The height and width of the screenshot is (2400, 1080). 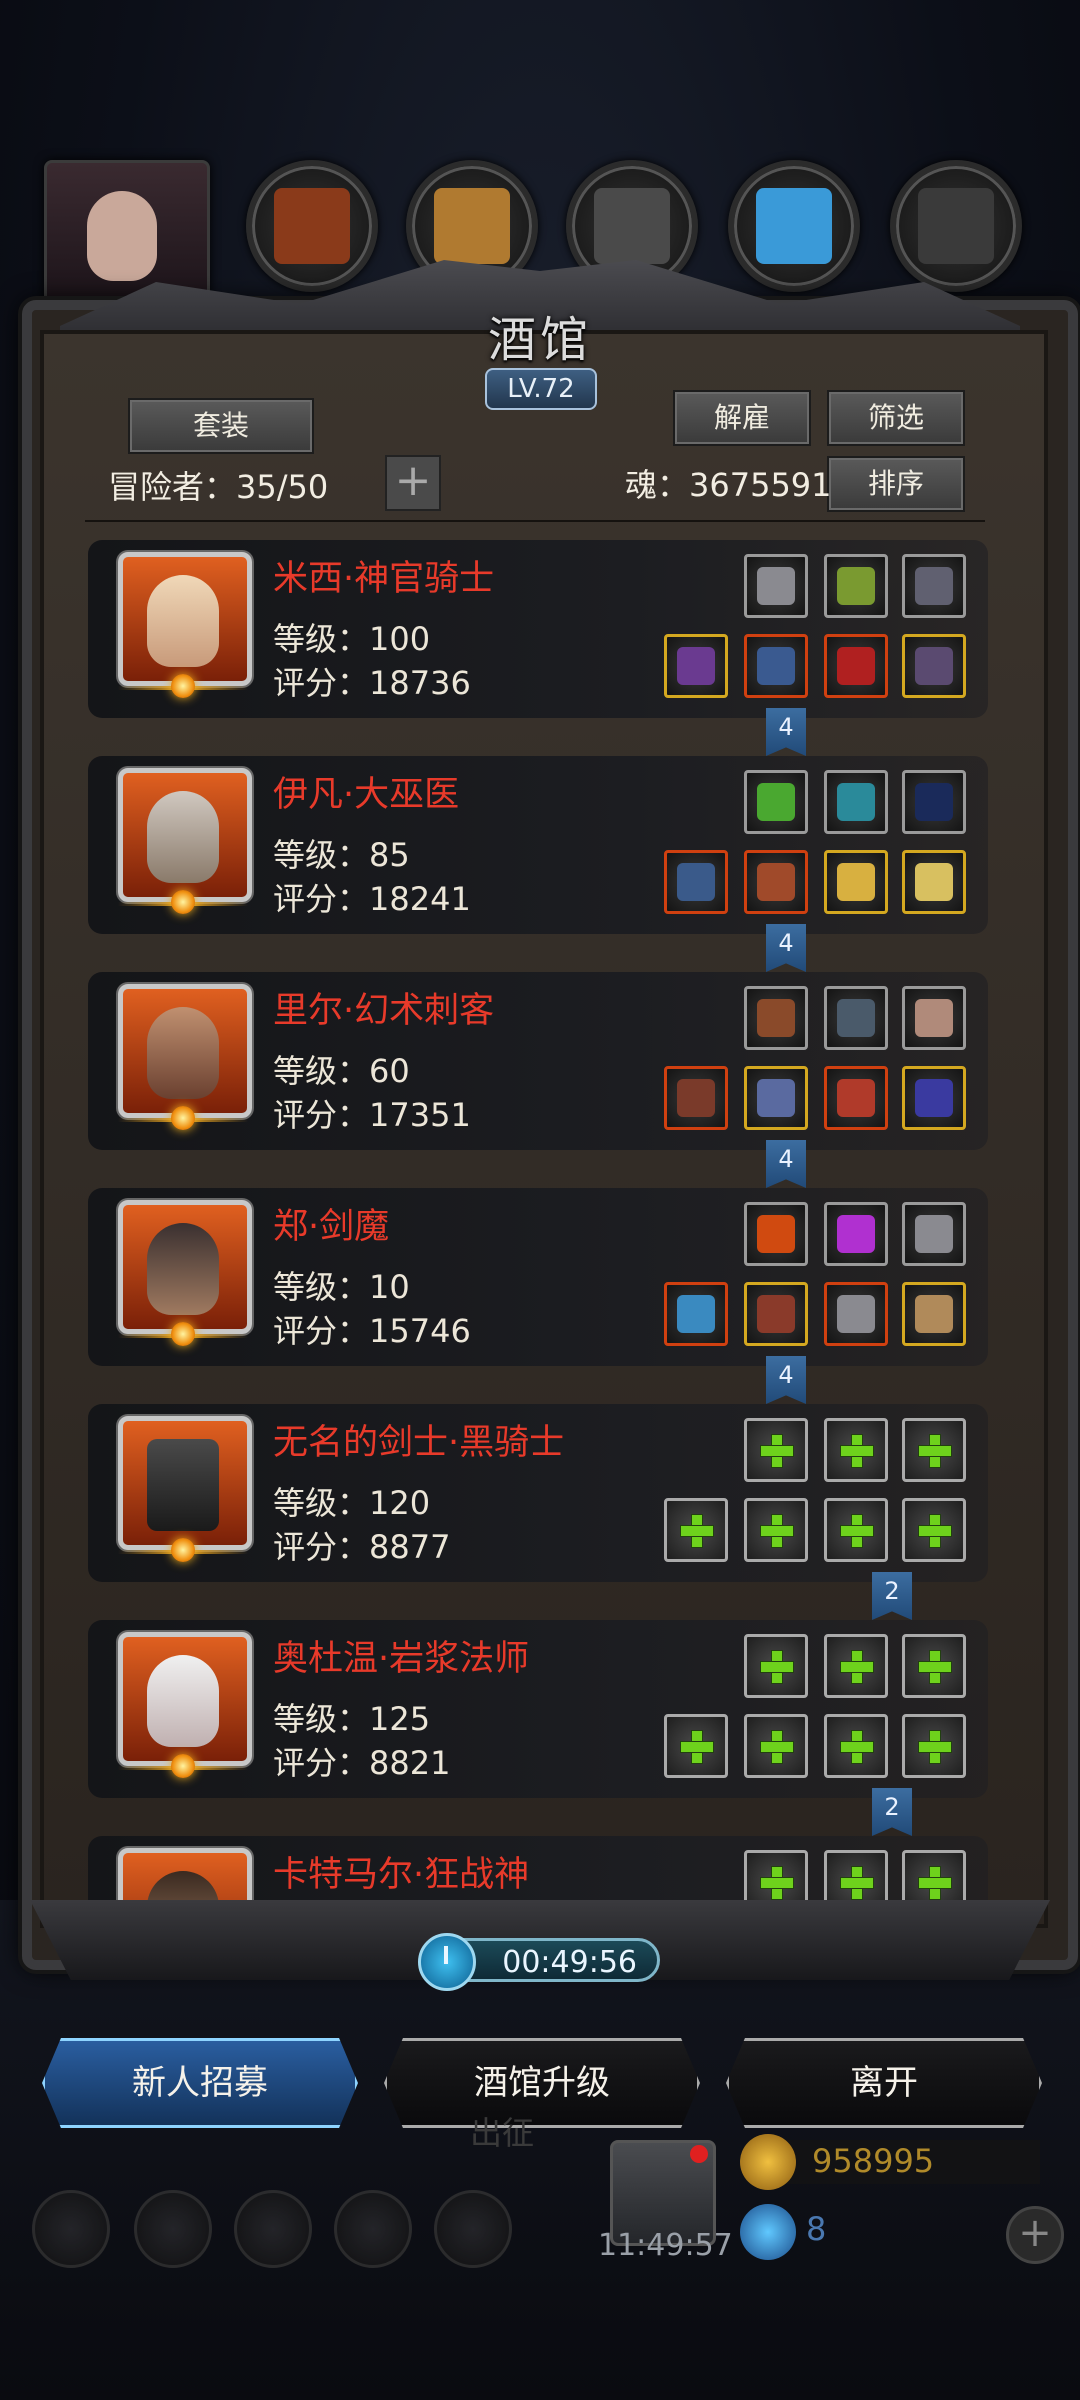 I want to click on set-button: 套装, so click(x=221, y=426).